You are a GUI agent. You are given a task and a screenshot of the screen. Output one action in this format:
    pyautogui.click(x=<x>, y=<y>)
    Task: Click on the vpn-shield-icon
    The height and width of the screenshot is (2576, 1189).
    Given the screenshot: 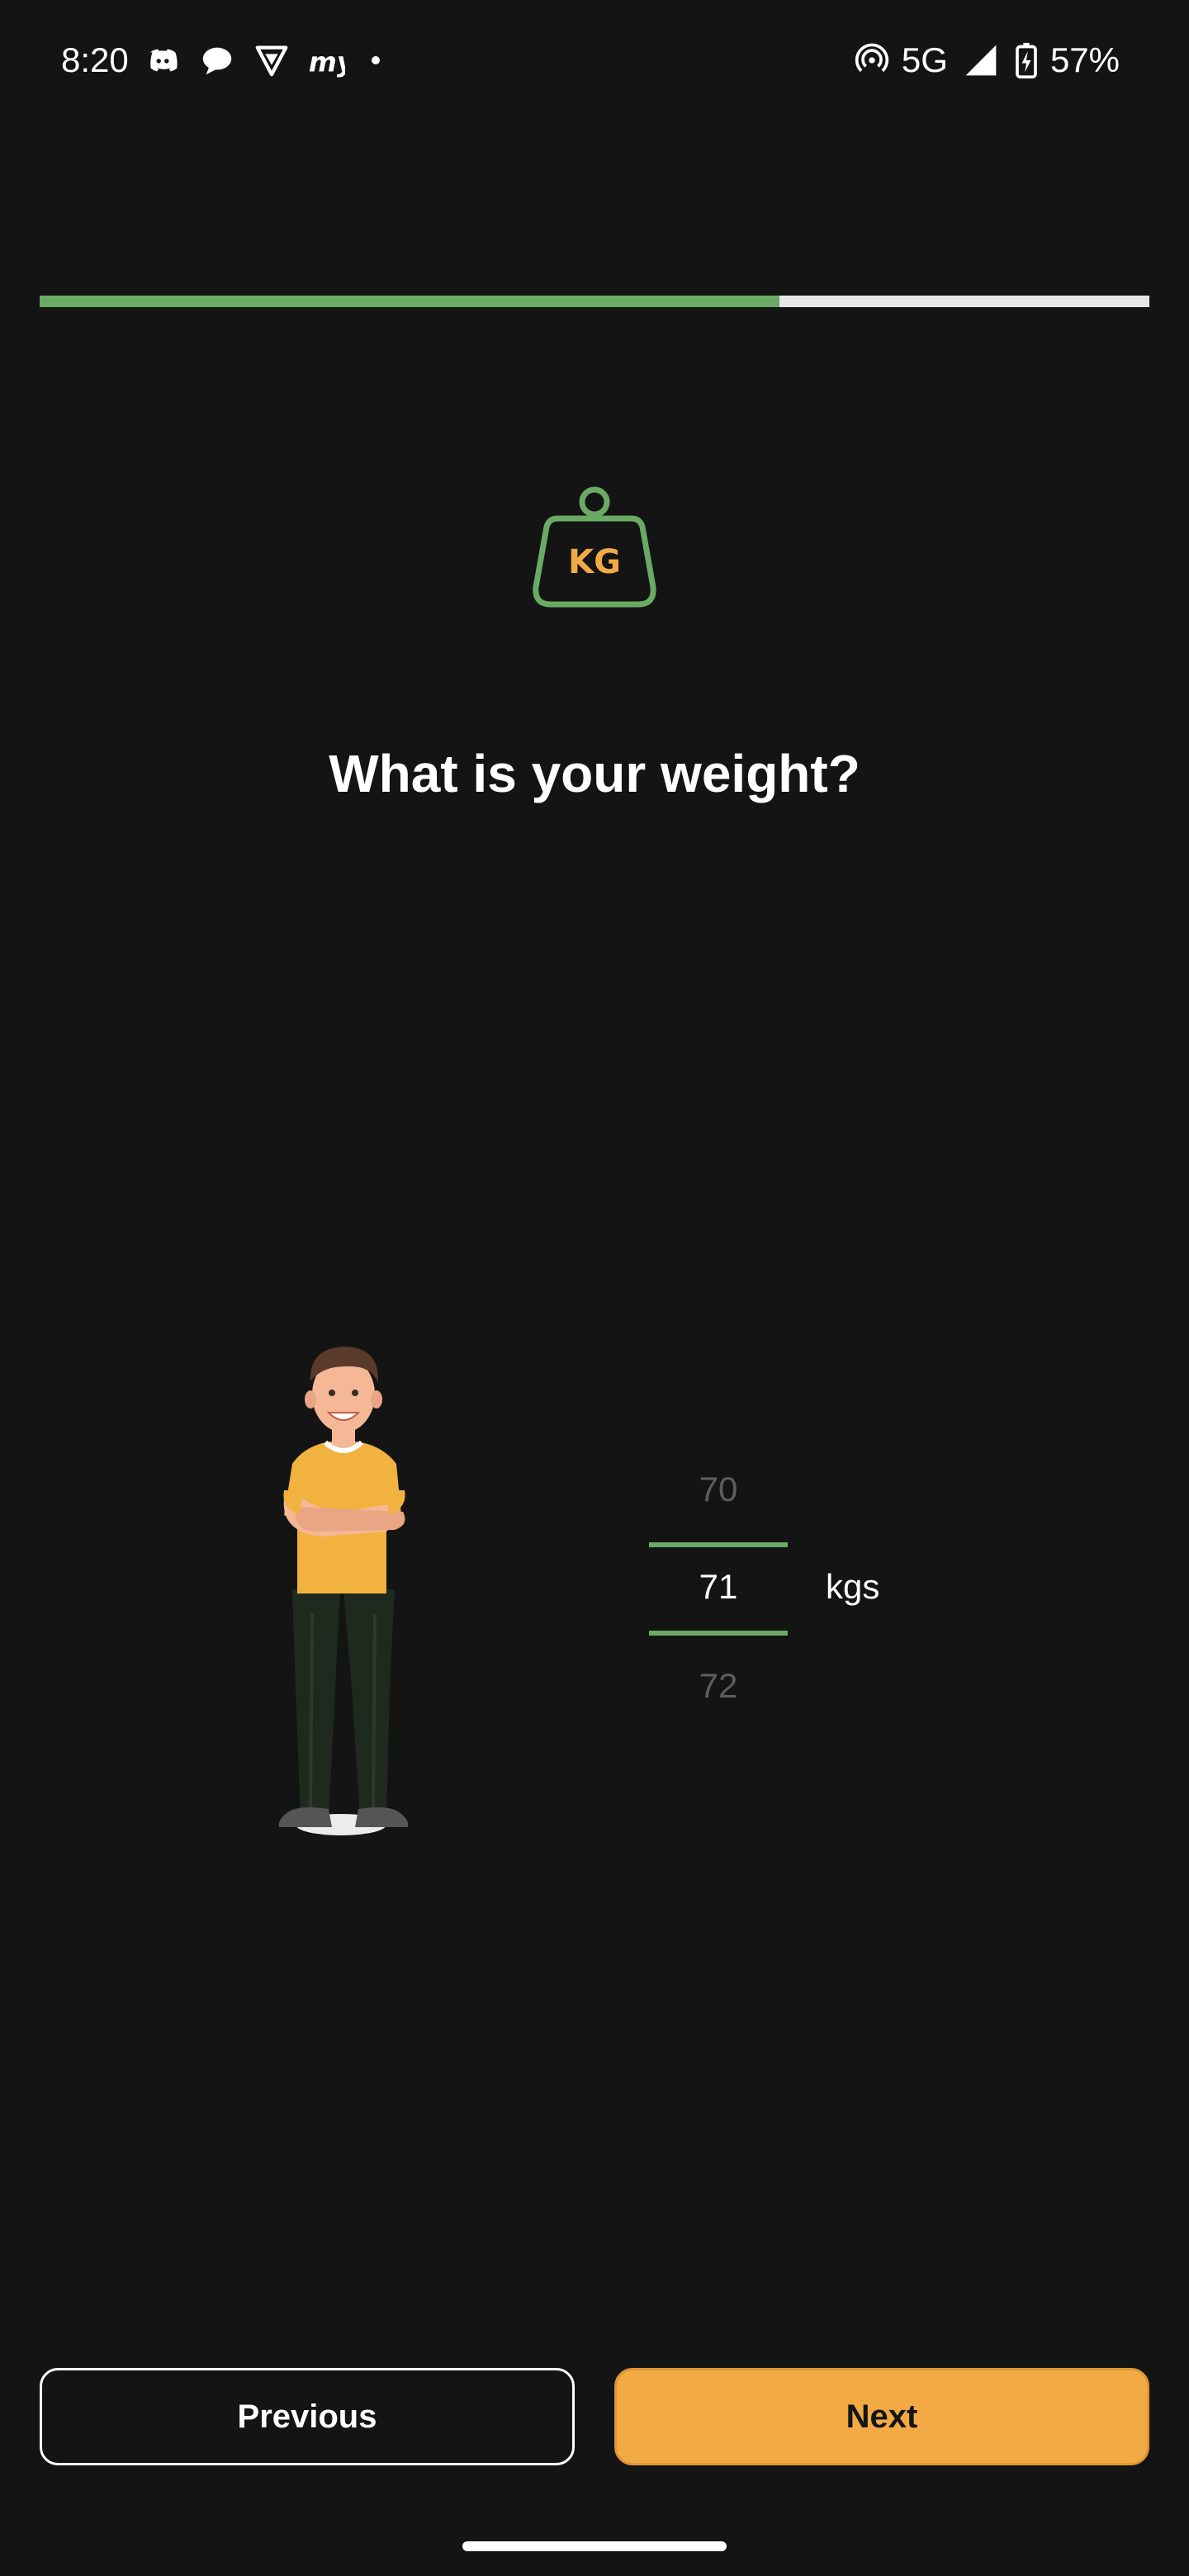 What is the action you would take?
    pyautogui.click(x=272, y=60)
    